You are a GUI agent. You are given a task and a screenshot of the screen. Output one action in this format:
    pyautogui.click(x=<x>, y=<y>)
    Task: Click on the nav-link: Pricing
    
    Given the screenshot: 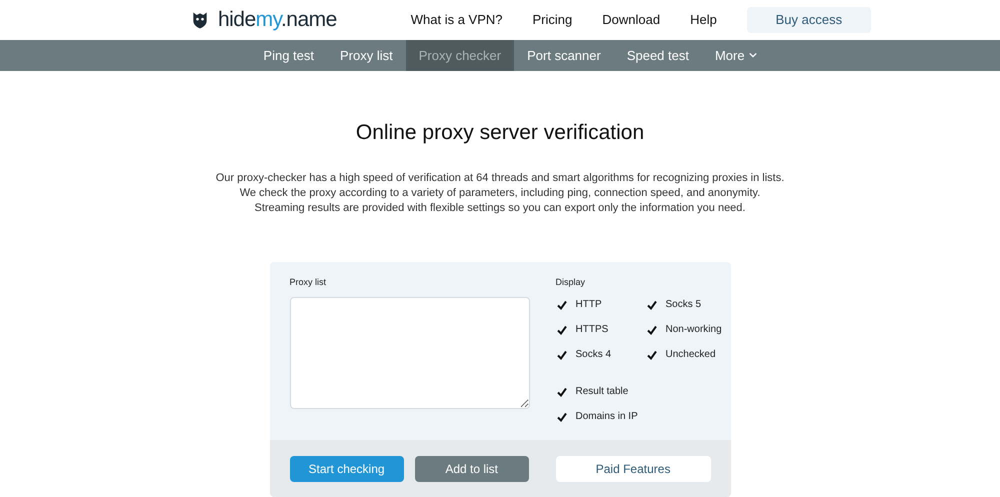 What is the action you would take?
    pyautogui.click(x=552, y=20)
    